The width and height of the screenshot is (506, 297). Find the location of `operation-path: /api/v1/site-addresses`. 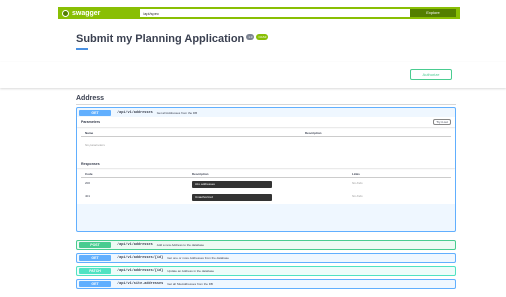

operation-path: /api/v1/site-addresses is located at coordinates (140, 284).